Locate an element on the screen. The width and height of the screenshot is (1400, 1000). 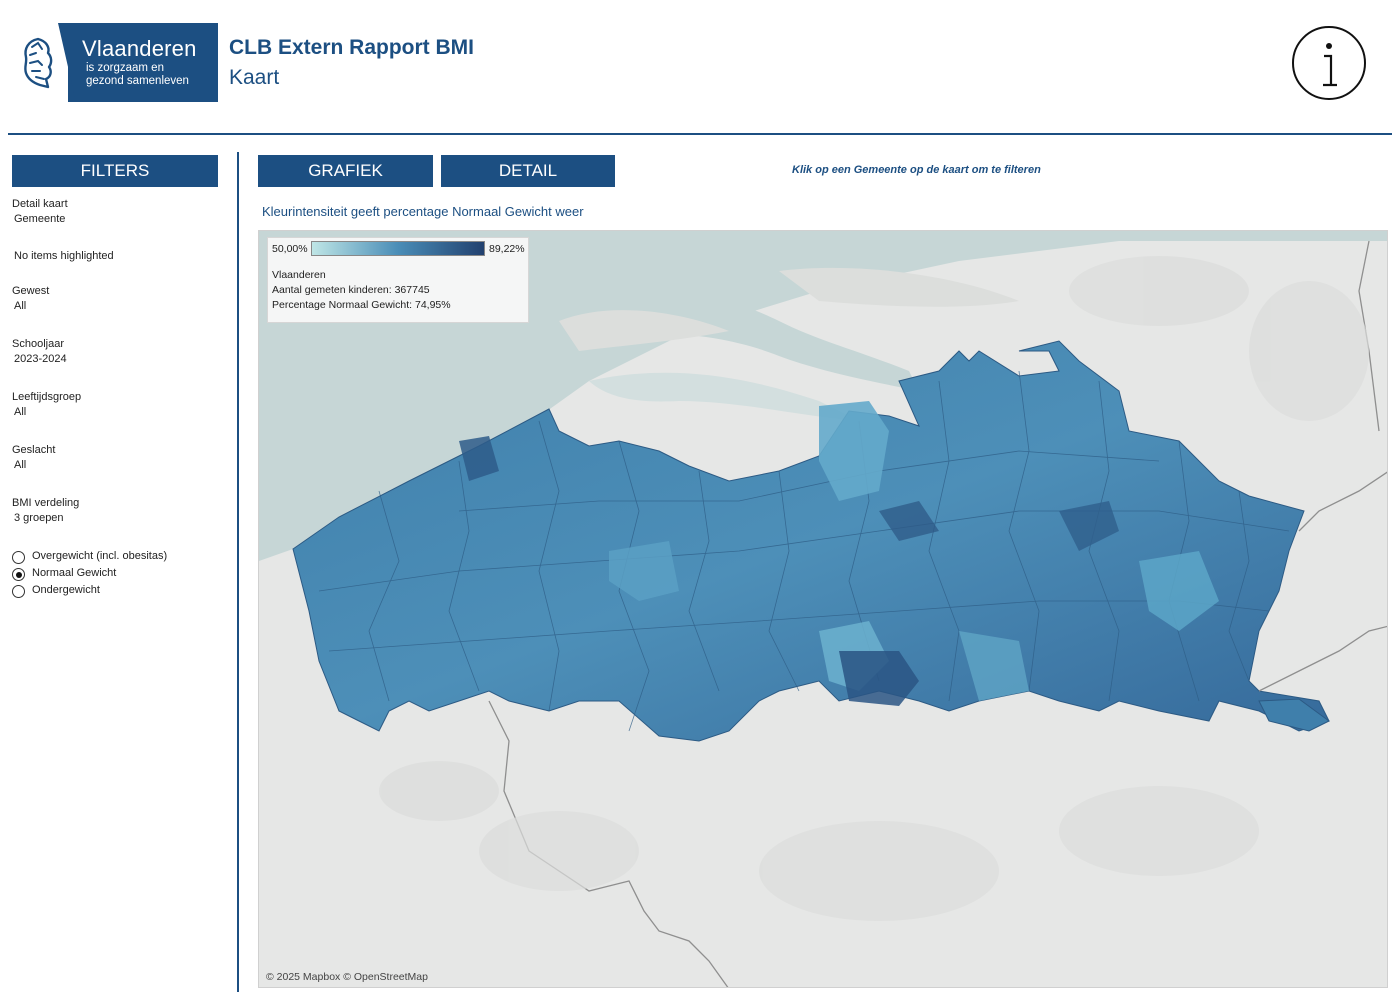
geslacht-dropdown: All is located at coordinates (20, 465).